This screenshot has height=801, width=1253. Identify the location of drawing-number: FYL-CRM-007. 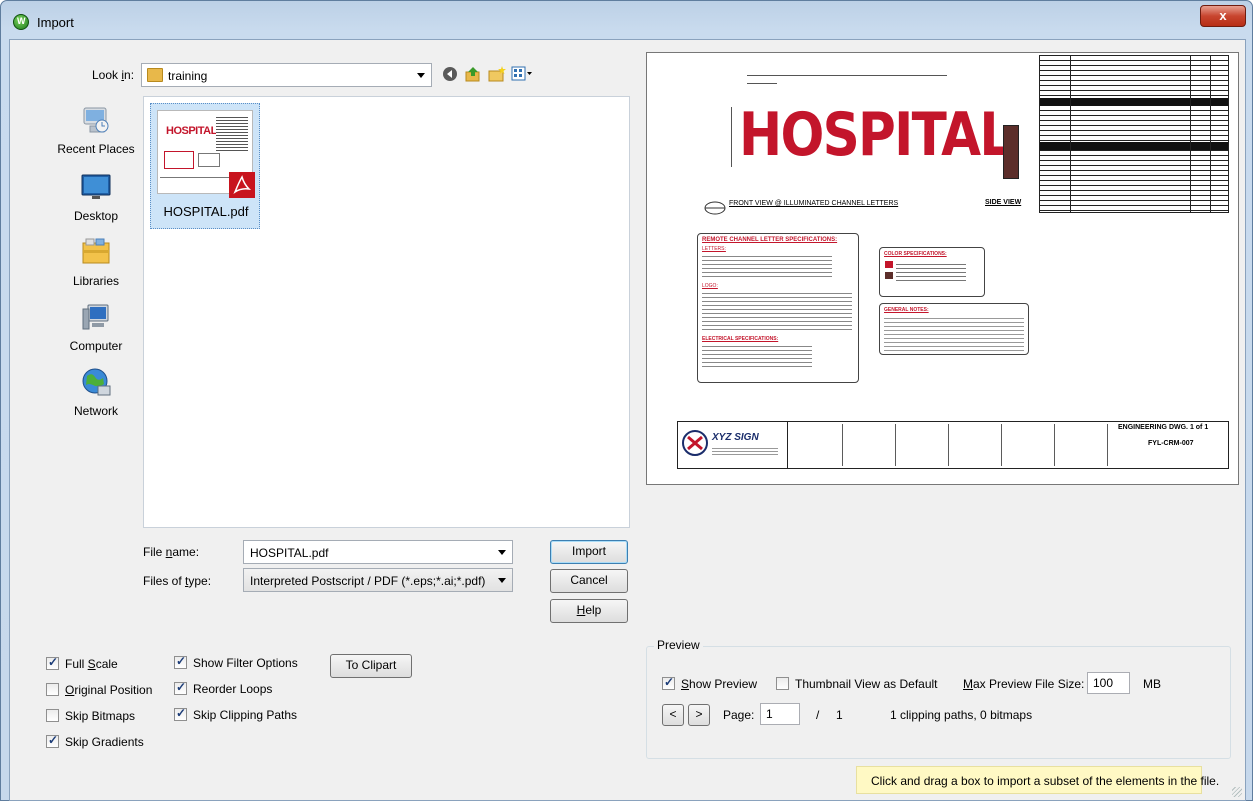
(1171, 443).